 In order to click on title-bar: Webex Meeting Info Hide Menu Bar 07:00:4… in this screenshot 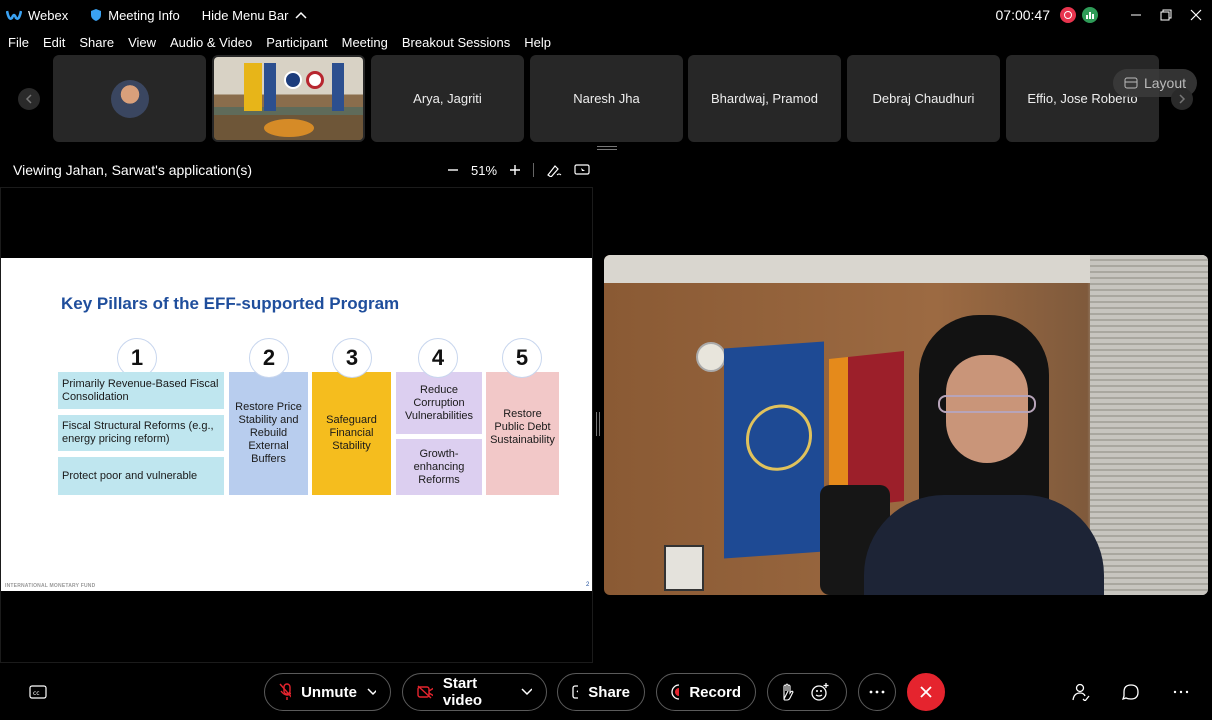, I will do `click(606, 15)`.